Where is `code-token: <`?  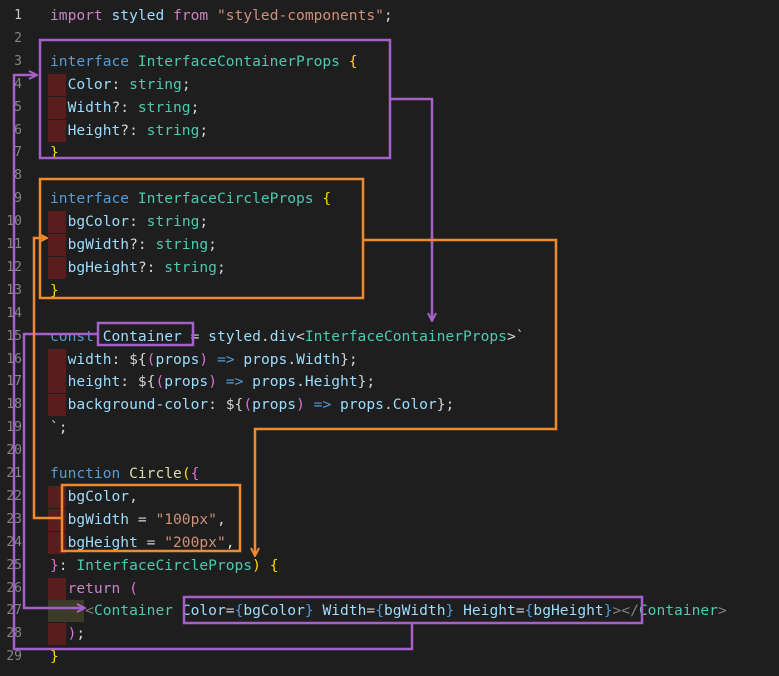 code-token: < is located at coordinates (300, 336).